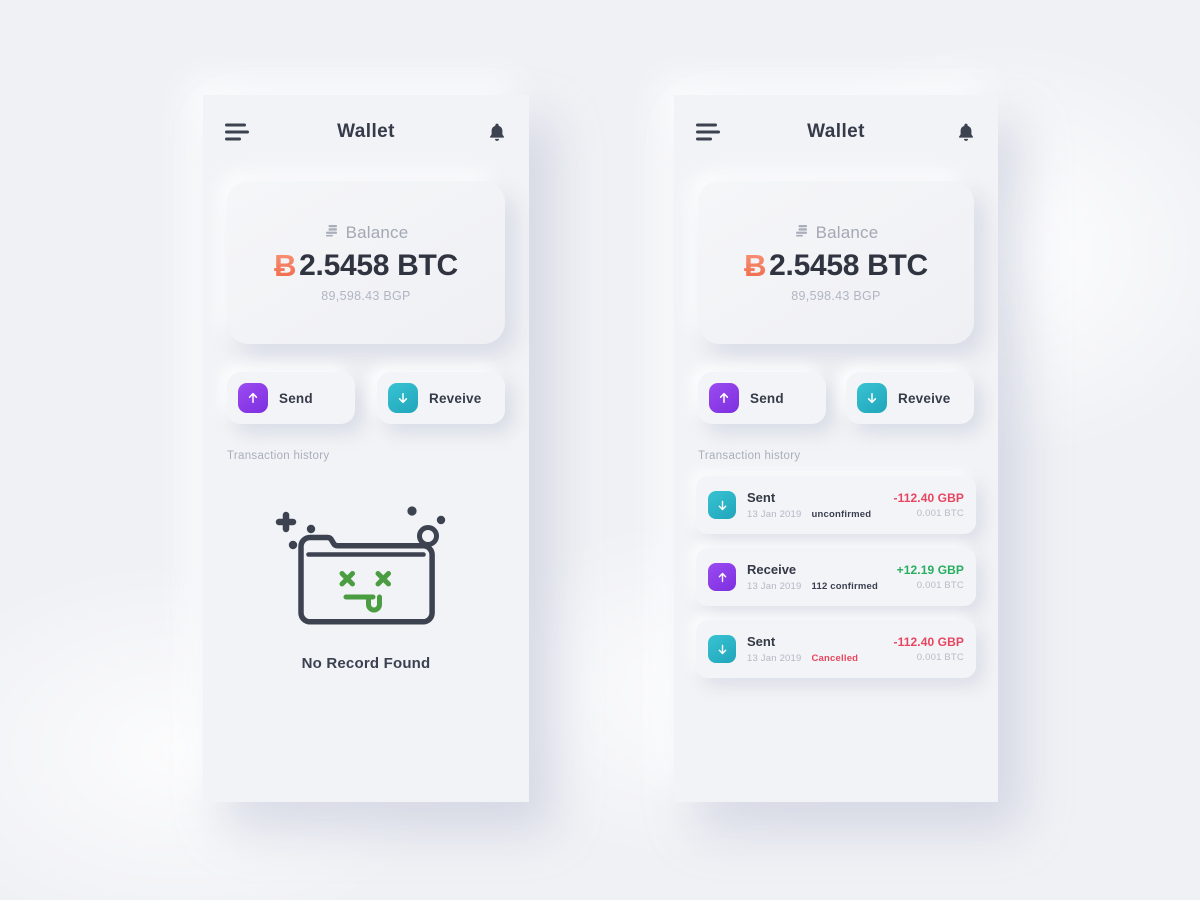 This screenshot has height=900, width=1200. What do you see at coordinates (366, 663) in the screenshot?
I see `empty-state-caption: No Record Found` at bounding box center [366, 663].